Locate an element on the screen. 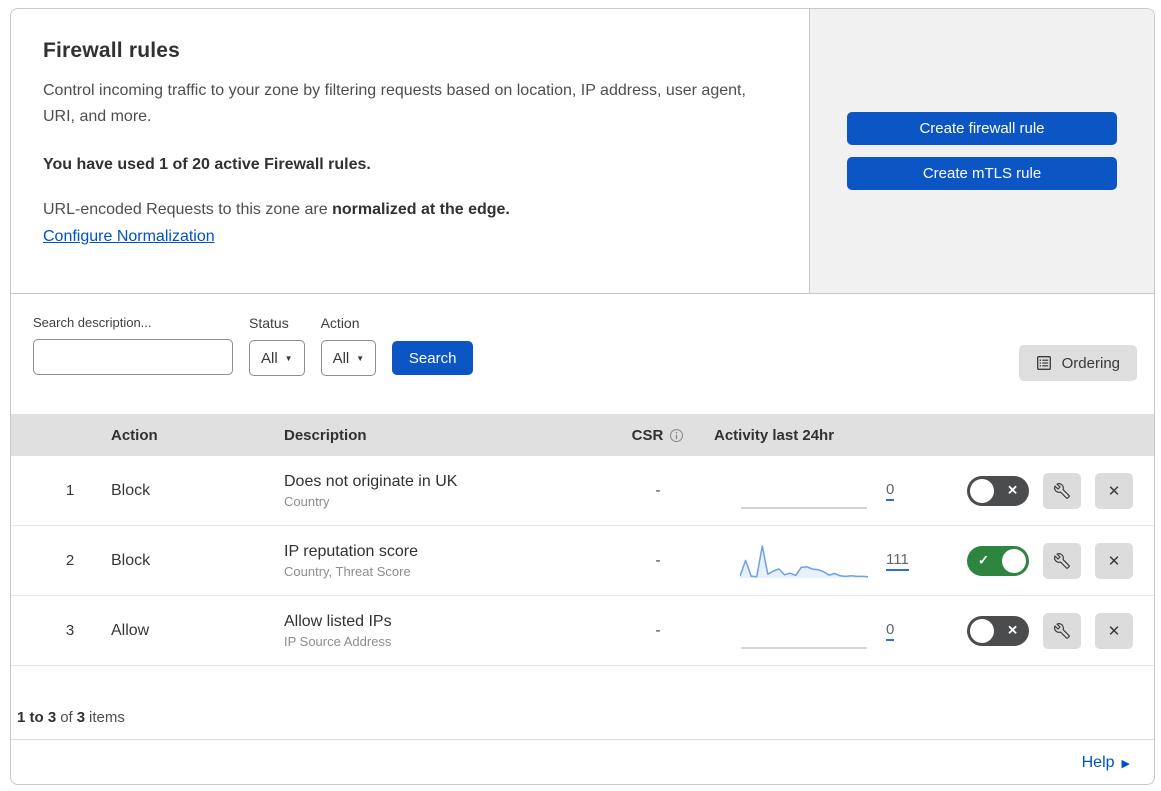  activity-count-link: 111 is located at coordinates (897, 561).